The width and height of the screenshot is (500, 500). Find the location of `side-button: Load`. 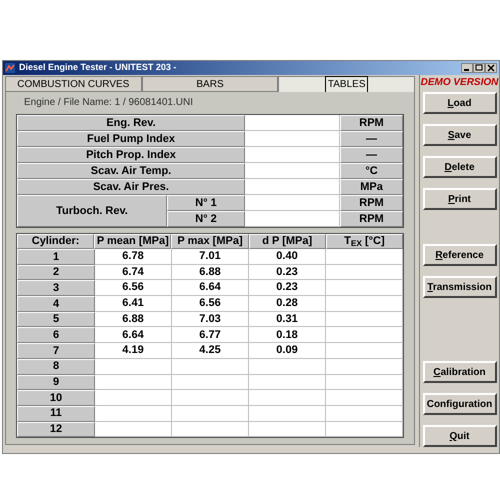

side-button: Load is located at coordinates (459, 103).